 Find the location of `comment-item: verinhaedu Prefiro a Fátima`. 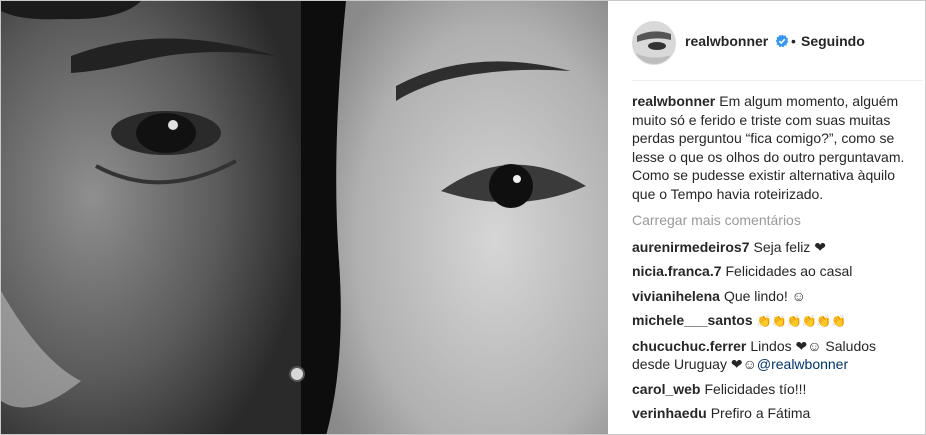

comment-item: verinhaedu Prefiro a Fátima is located at coordinates (775, 413).